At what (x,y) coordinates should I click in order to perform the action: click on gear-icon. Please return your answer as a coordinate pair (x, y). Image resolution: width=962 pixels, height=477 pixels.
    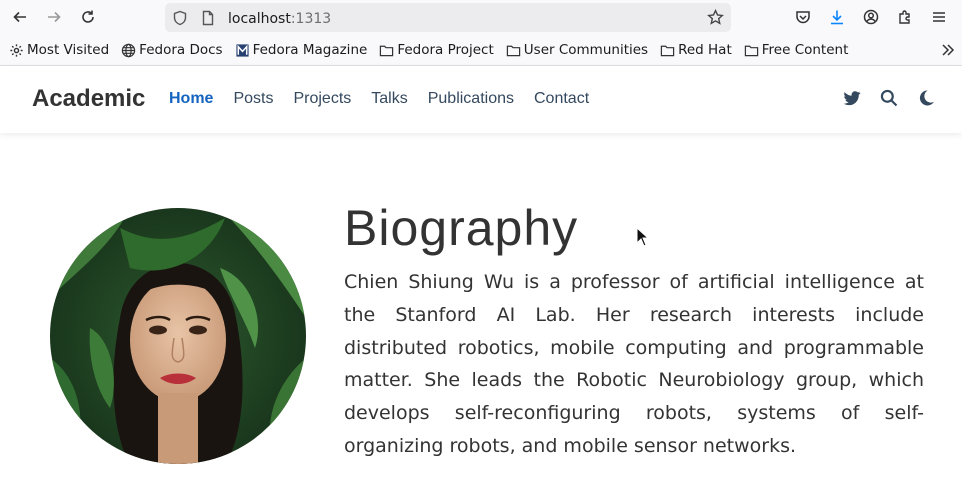
    Looking at the image, I should click on (16, 50).